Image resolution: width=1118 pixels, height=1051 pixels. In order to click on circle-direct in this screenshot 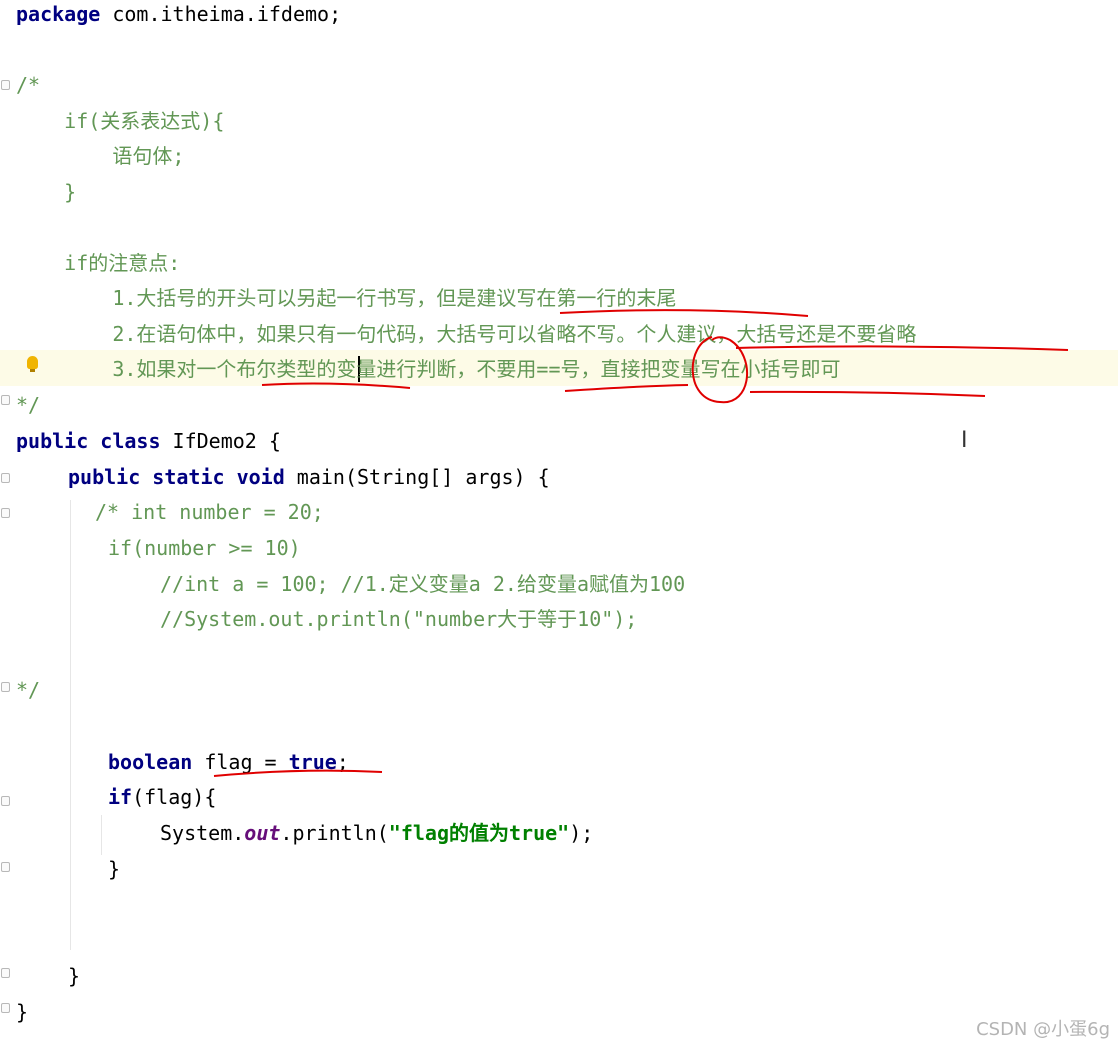, I will do `click(720, 370)`.